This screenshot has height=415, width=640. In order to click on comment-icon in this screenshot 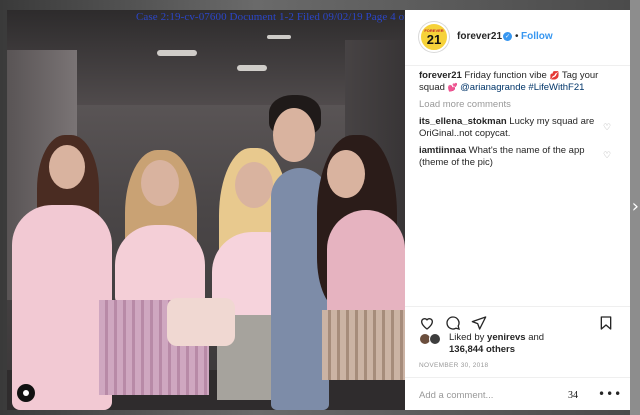, I will do `click(453, 323)`.